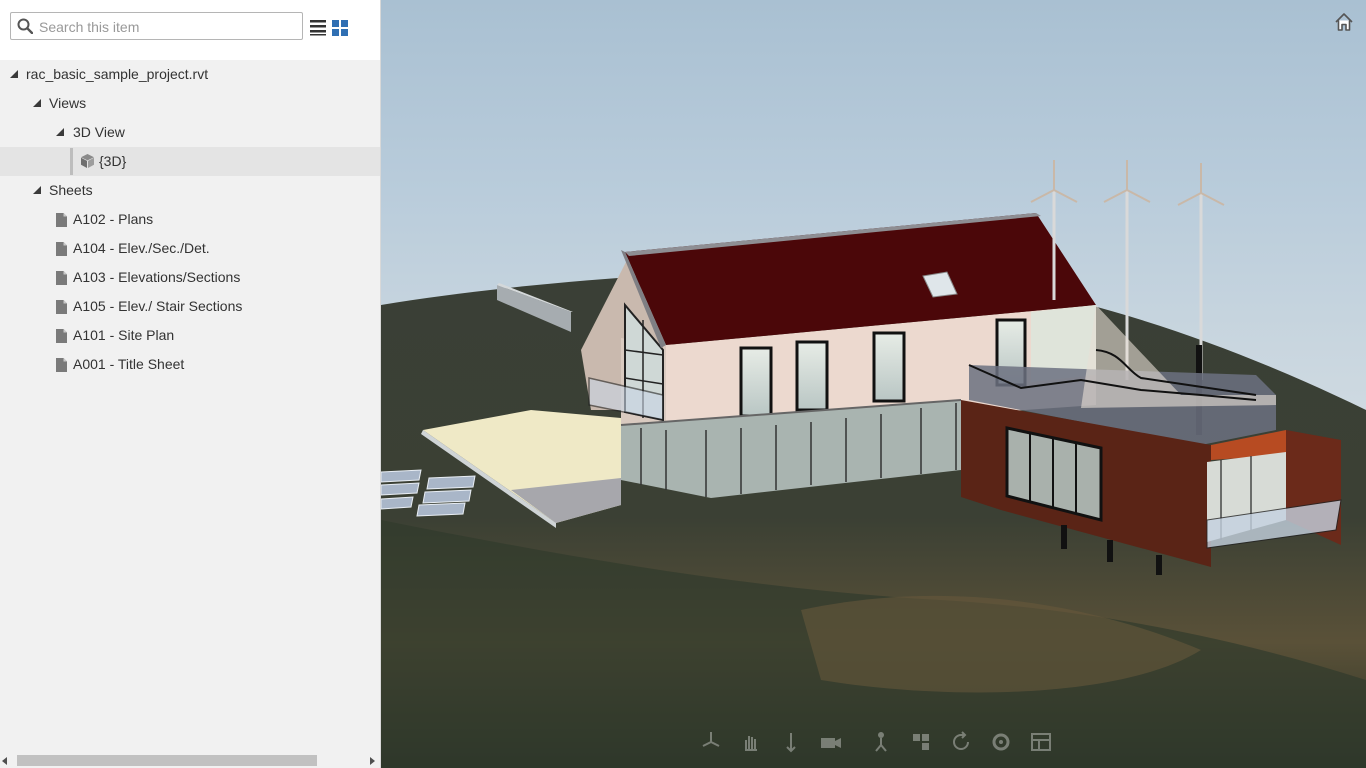 The image size is (1366, 768). What do you see at coordinates (190, 335) in the screenshot?
I see `sheet-item: A101 - Site Plan` at bounding box center [190, 335].